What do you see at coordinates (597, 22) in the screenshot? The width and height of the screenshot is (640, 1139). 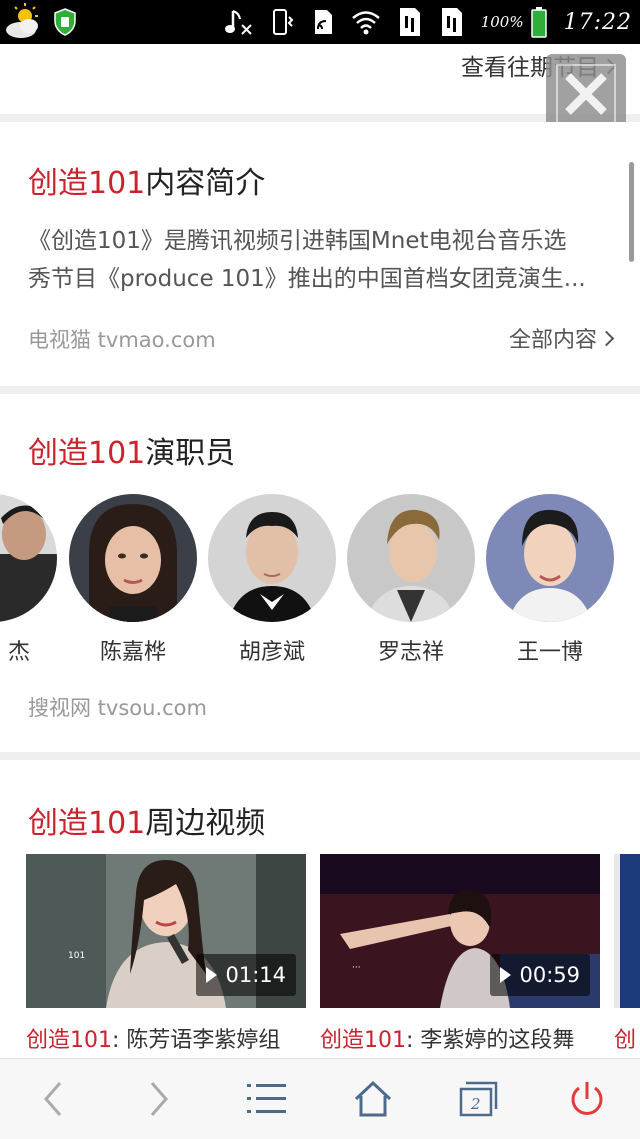 I see `clock: 17:22` at bounding box center [597, 22].